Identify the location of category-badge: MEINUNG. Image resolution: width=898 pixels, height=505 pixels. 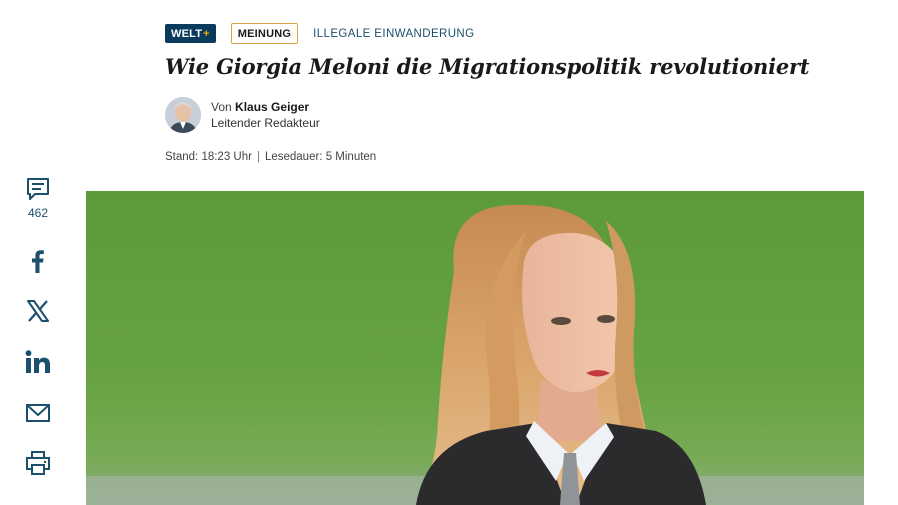
(264, 33).